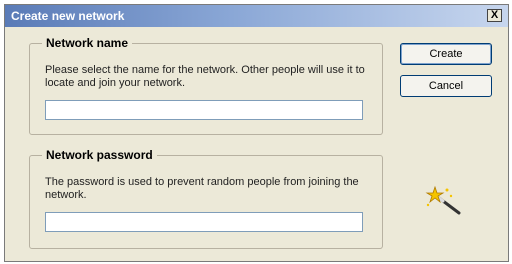  Describe the element at coordinates (68, 16) in the screenshot. I see `dialog-title: Create new network` at that location.